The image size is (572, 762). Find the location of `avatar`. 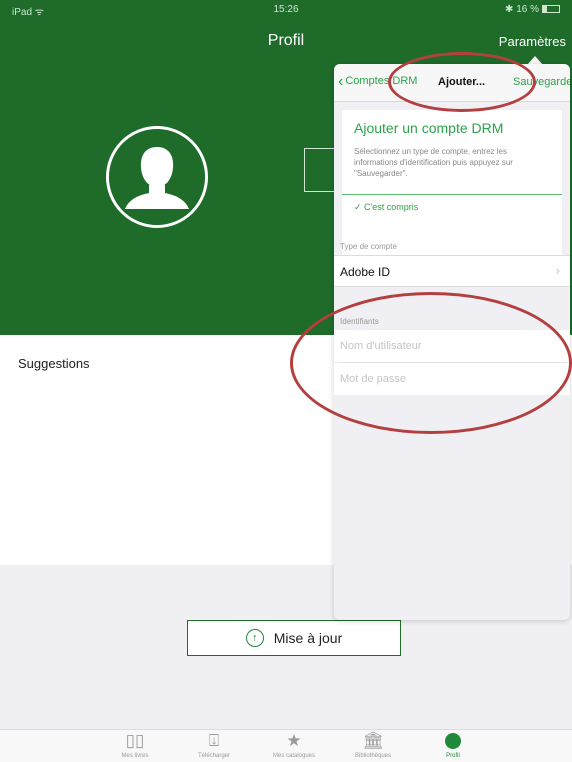

avatar is located at coordinates (157, 177).